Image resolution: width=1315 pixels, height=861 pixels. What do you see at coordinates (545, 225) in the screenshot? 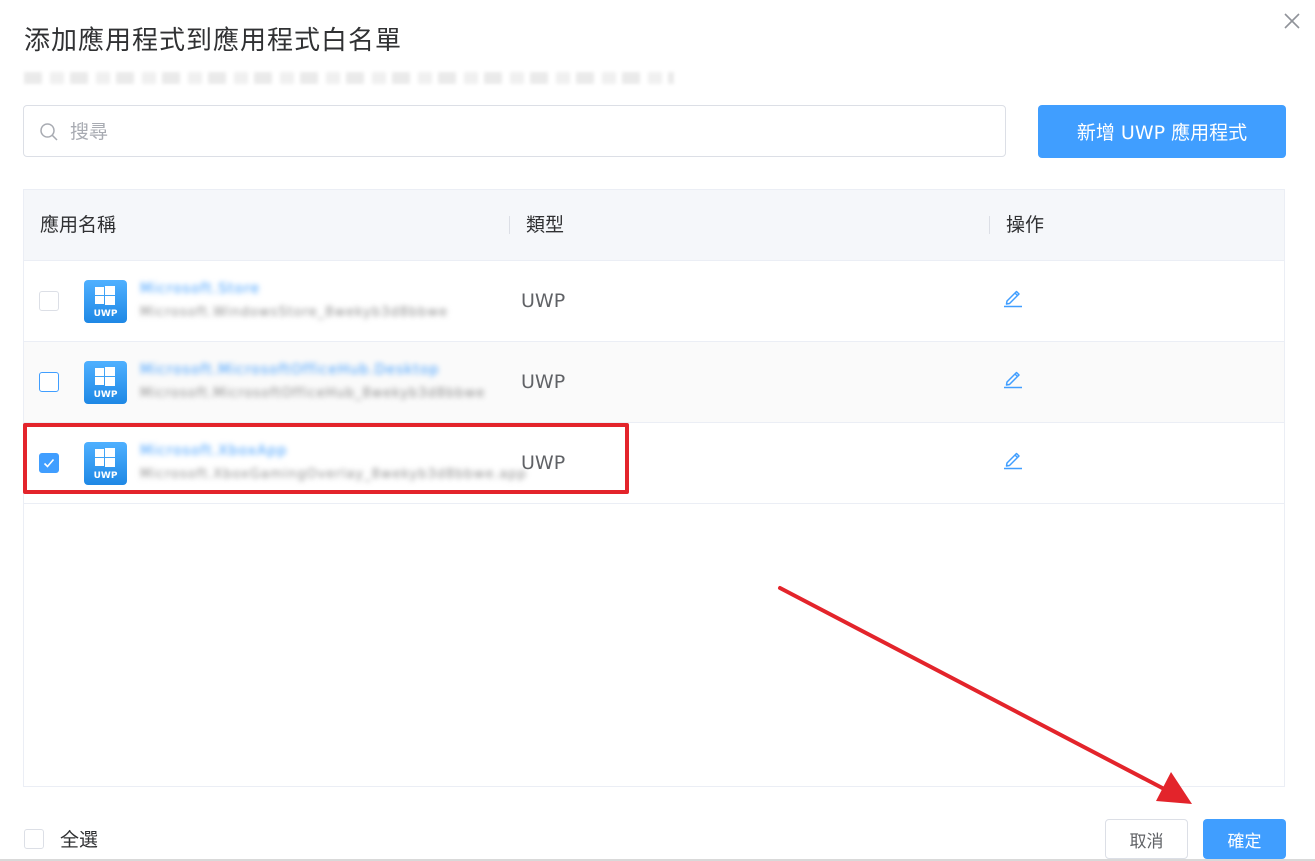
I see `column-header-type: 類型` at bounding box center [545, 225].